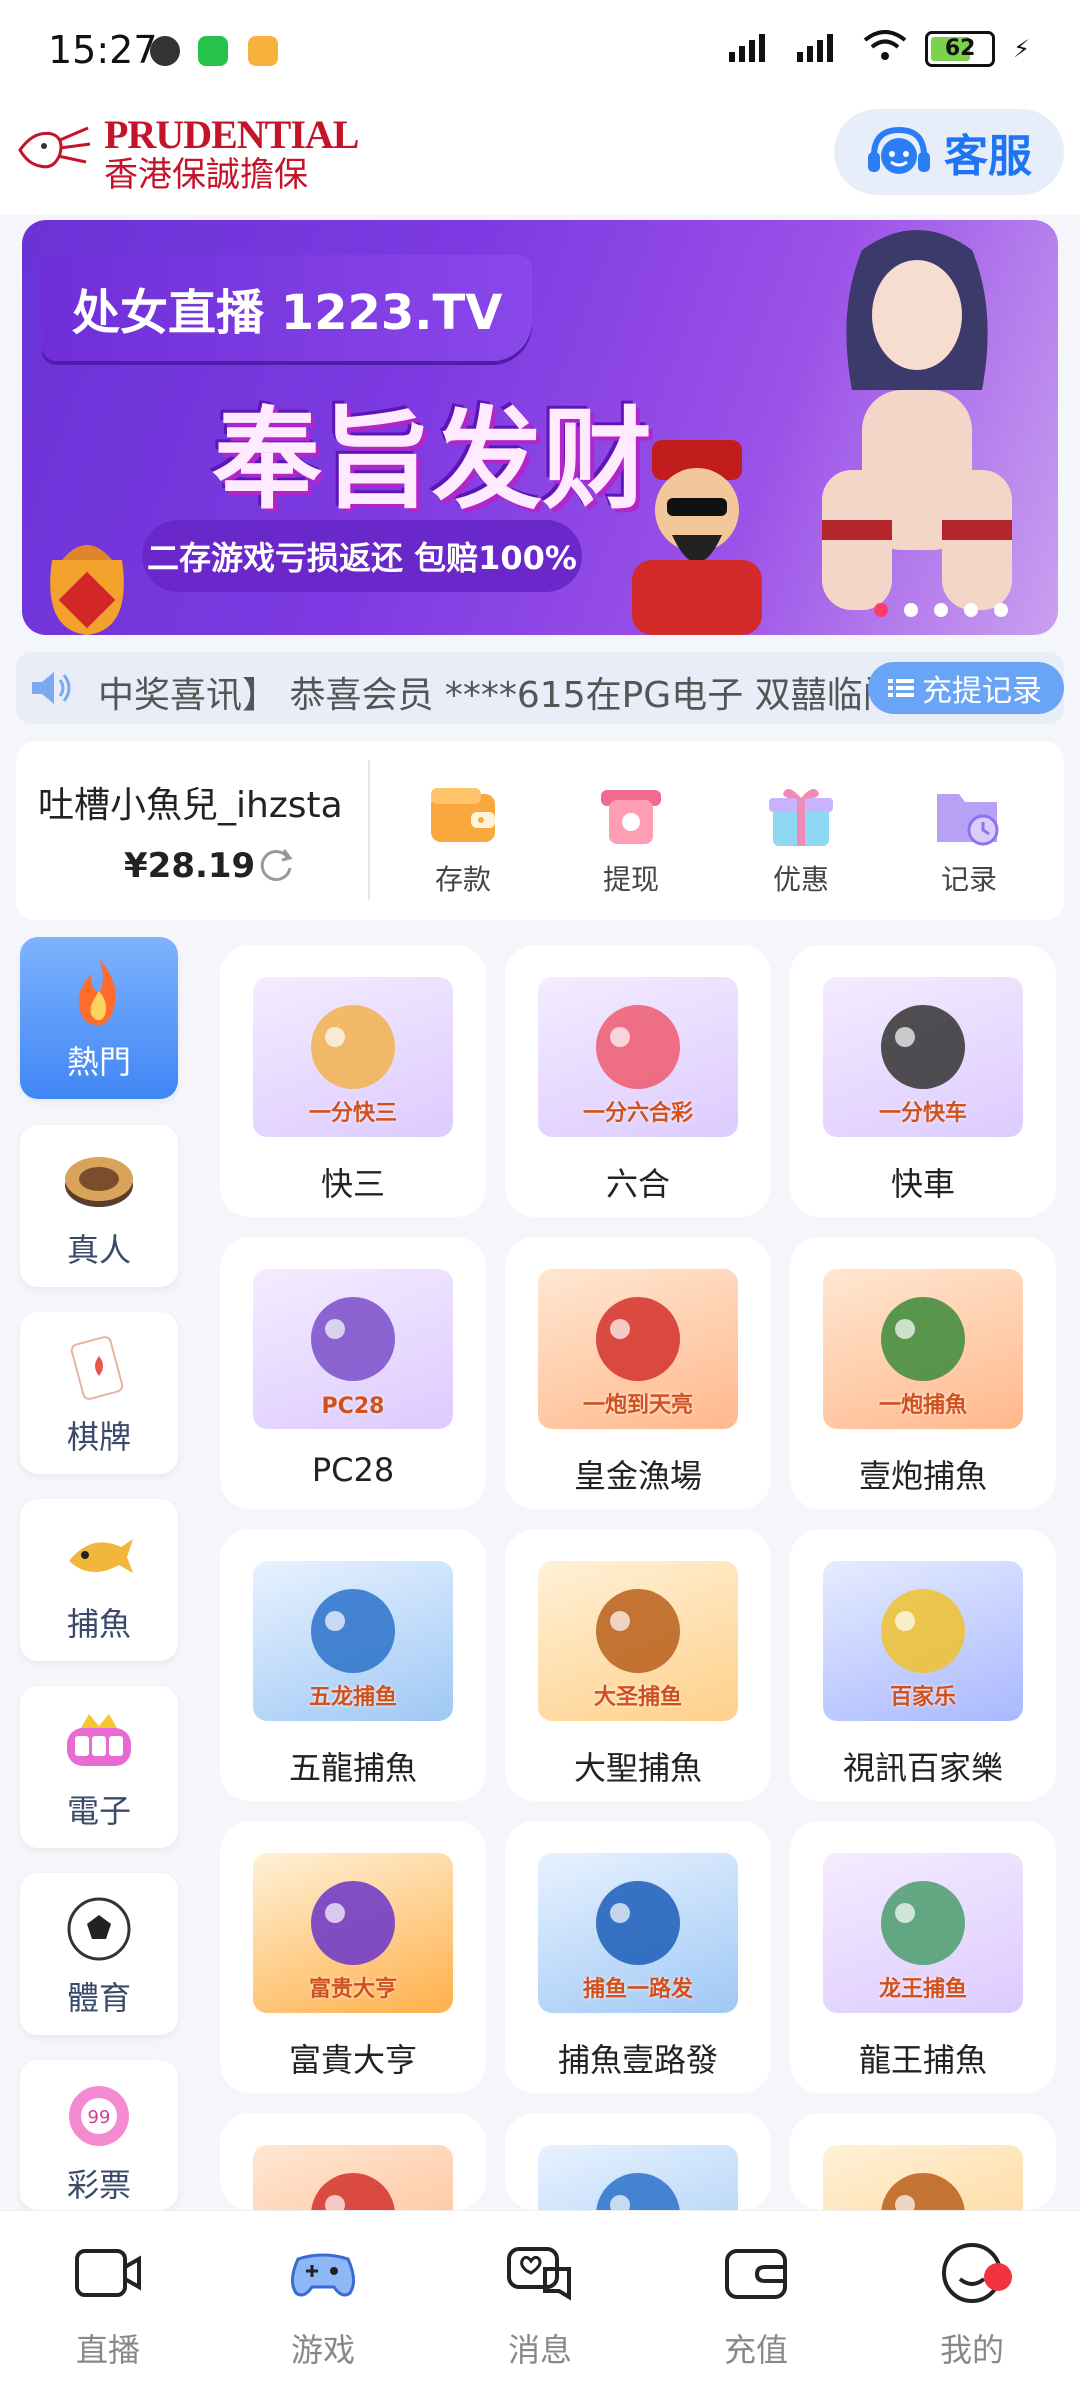 Image resolution: width=1080 pixels, height=2401 pixels. Describe the element at coordinates (637, 1989) in the screenshot. I see `game-thumbnail-text: 捕鱼一路发` at that location.